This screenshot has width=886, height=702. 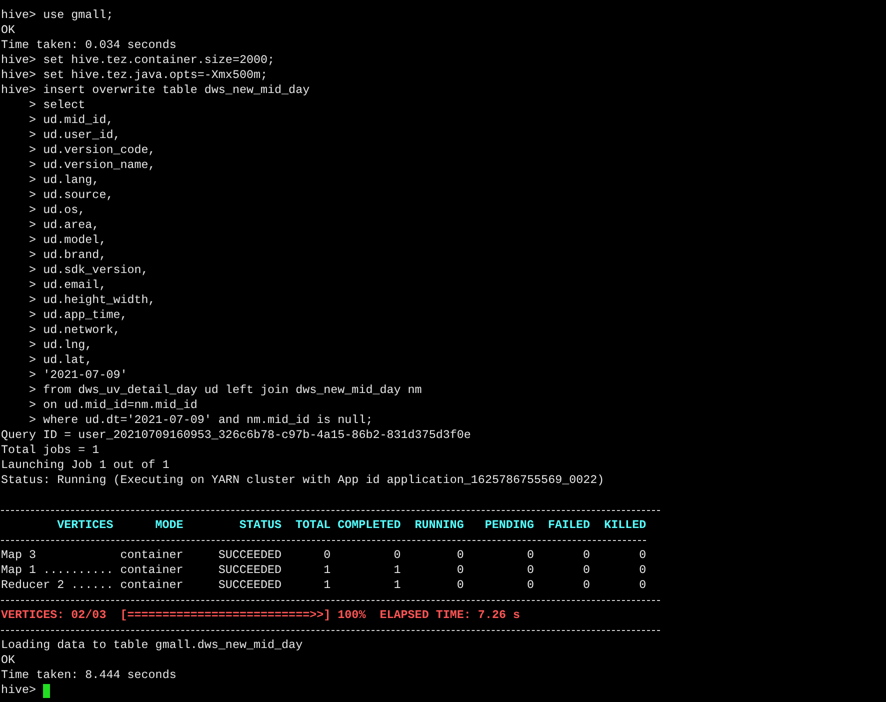 What do you see at coordinates (113, 405) in the screenshot?
I see `terminal-line: > on ud.mid_id=nm.mid_id` at bounding box center [113, 405].